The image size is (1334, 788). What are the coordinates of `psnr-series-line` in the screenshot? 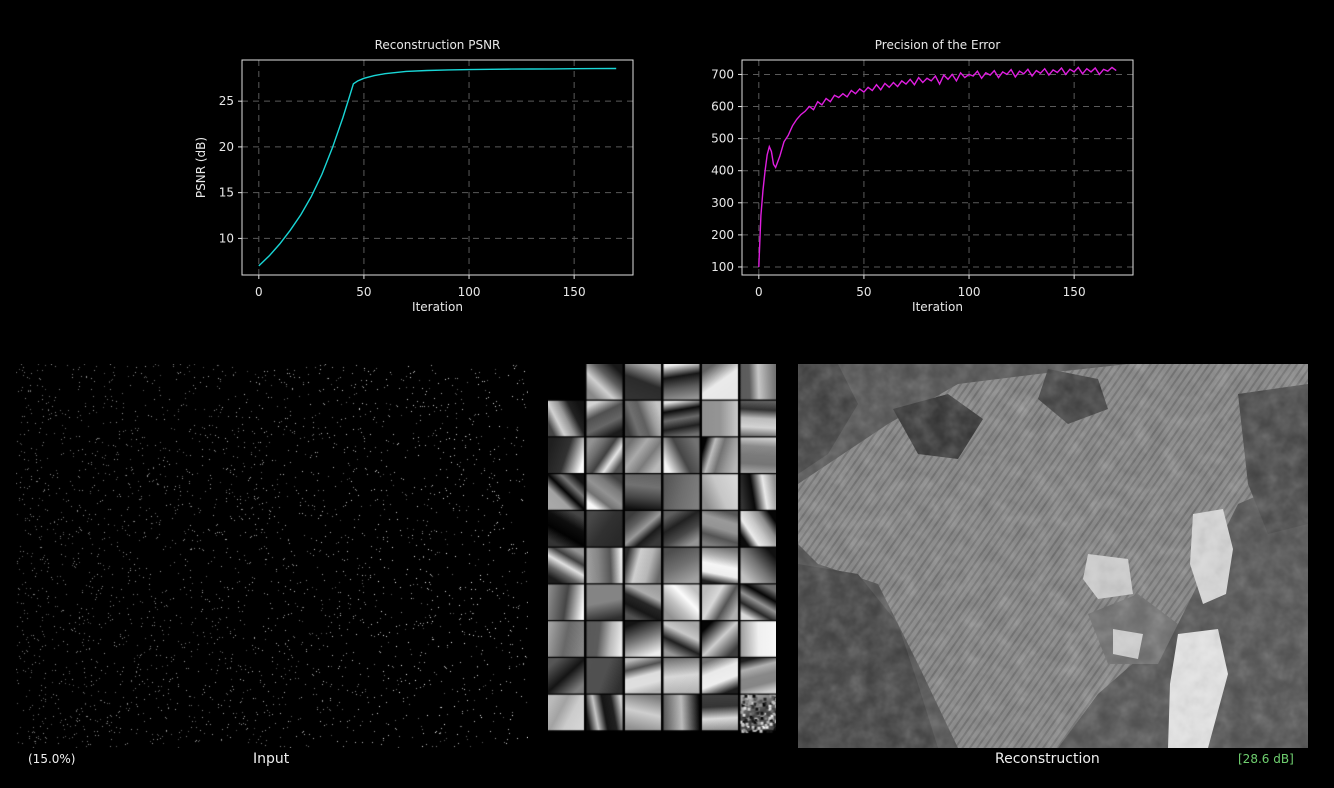 It's located at (437, 167).